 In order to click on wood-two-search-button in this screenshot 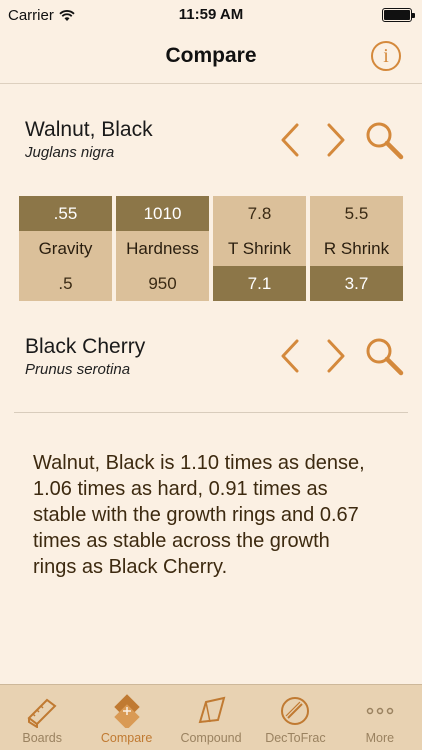, I will do `click(384, 356)`.